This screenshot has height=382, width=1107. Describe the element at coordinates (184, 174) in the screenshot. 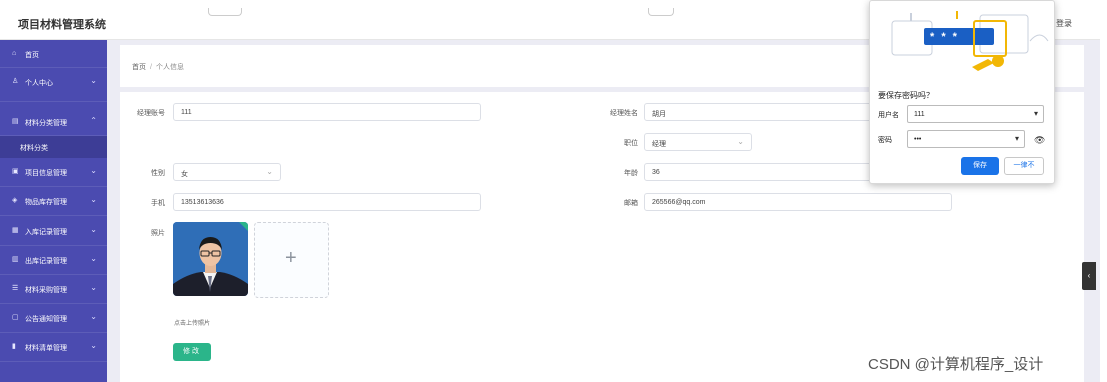

I see `gender-value: 女` at that location.